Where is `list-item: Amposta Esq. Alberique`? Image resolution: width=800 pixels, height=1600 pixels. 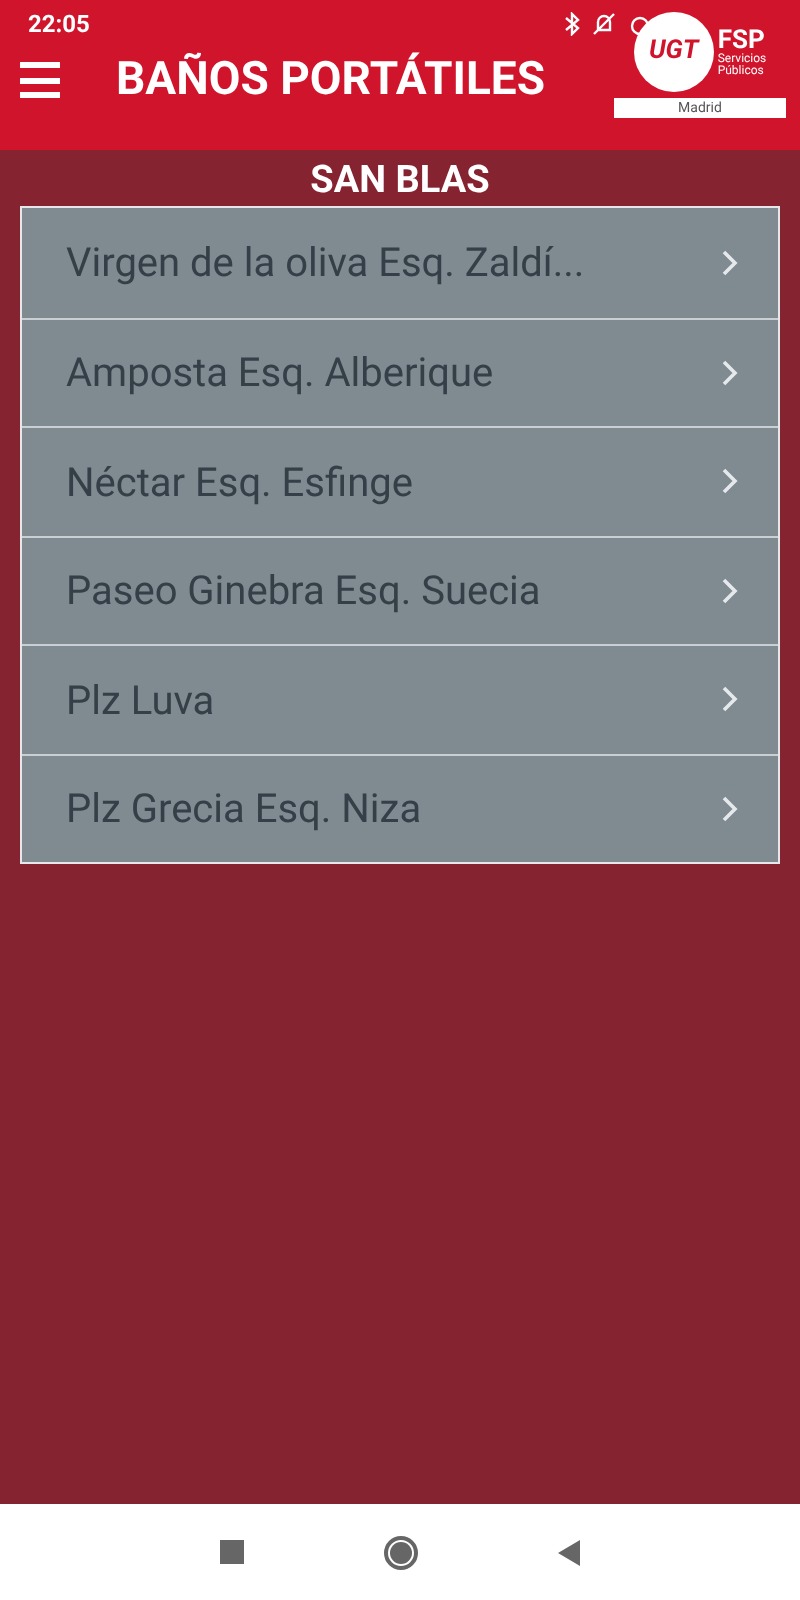
list-item: Amposta Esq. Alberique is located at coordinates (400, 371).